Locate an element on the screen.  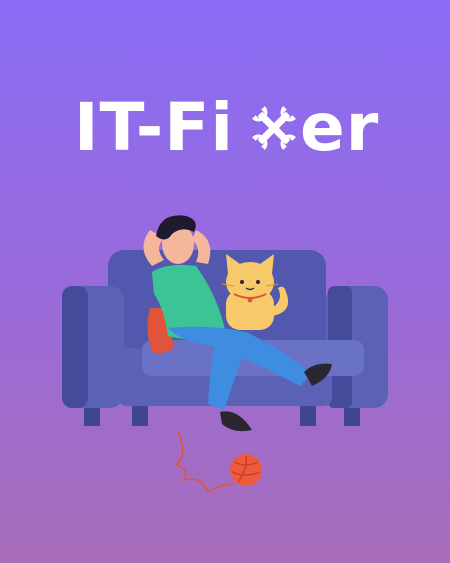
logo-text-left: IT-Fi is located at coordinates (154, 127).